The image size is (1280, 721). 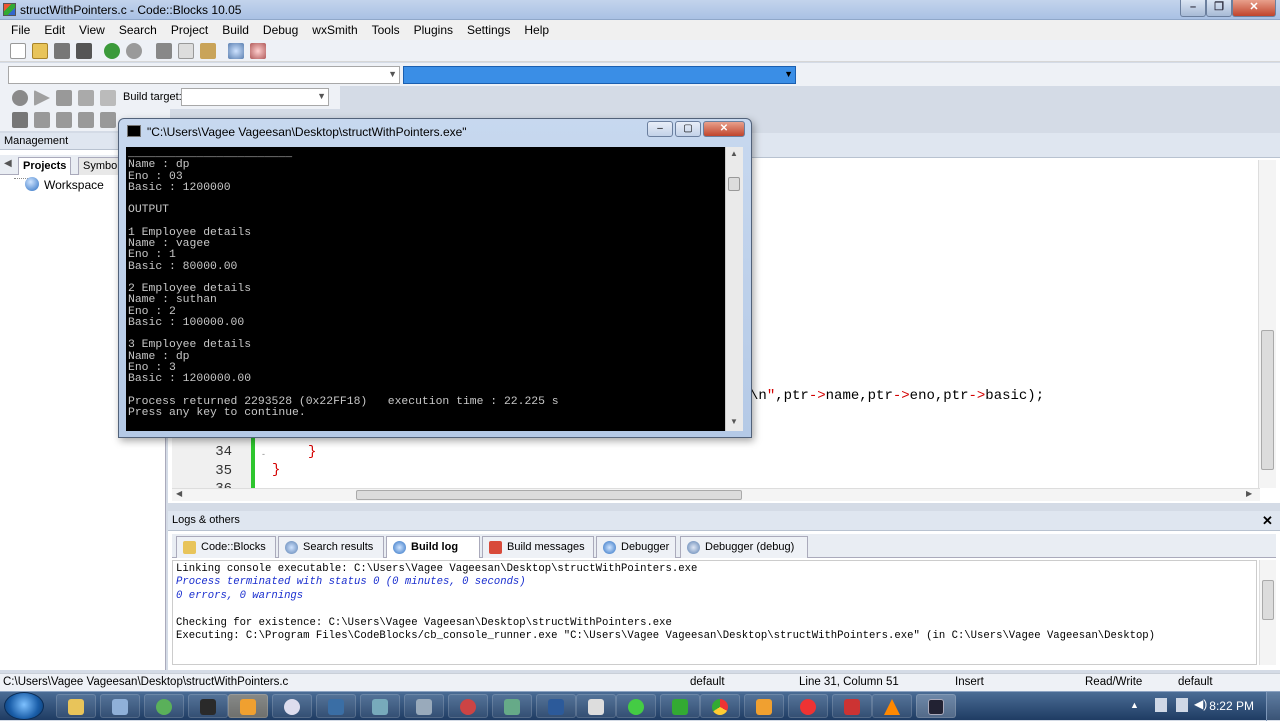 What do you see at coordinates (1231, 706) in the screenshot?
I see `taskbar-clock: 8:22 PM` at bounding box center [1231, 706].